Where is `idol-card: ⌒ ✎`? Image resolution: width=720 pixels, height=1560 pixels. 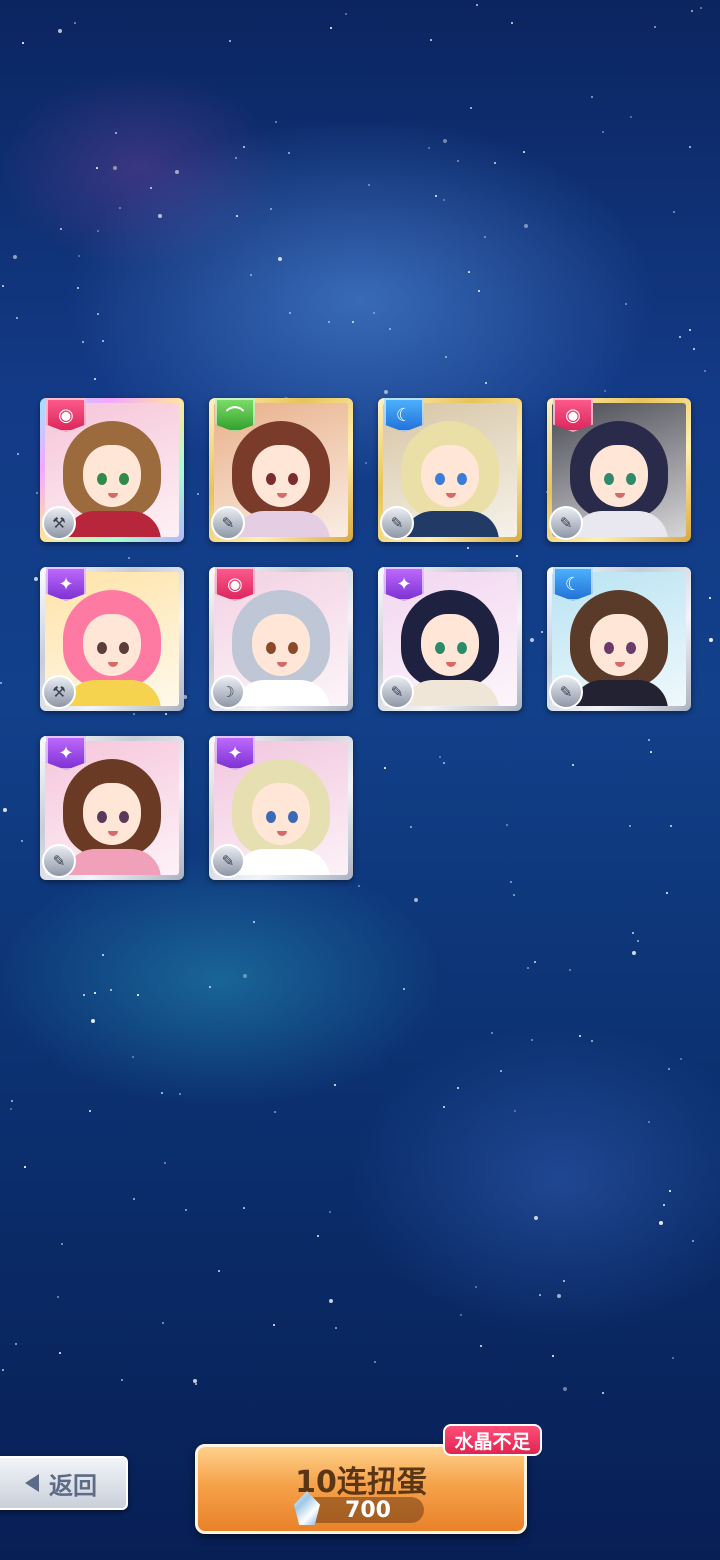 idol-card: ⌒ ✎ is located at coordinates (281, 470).